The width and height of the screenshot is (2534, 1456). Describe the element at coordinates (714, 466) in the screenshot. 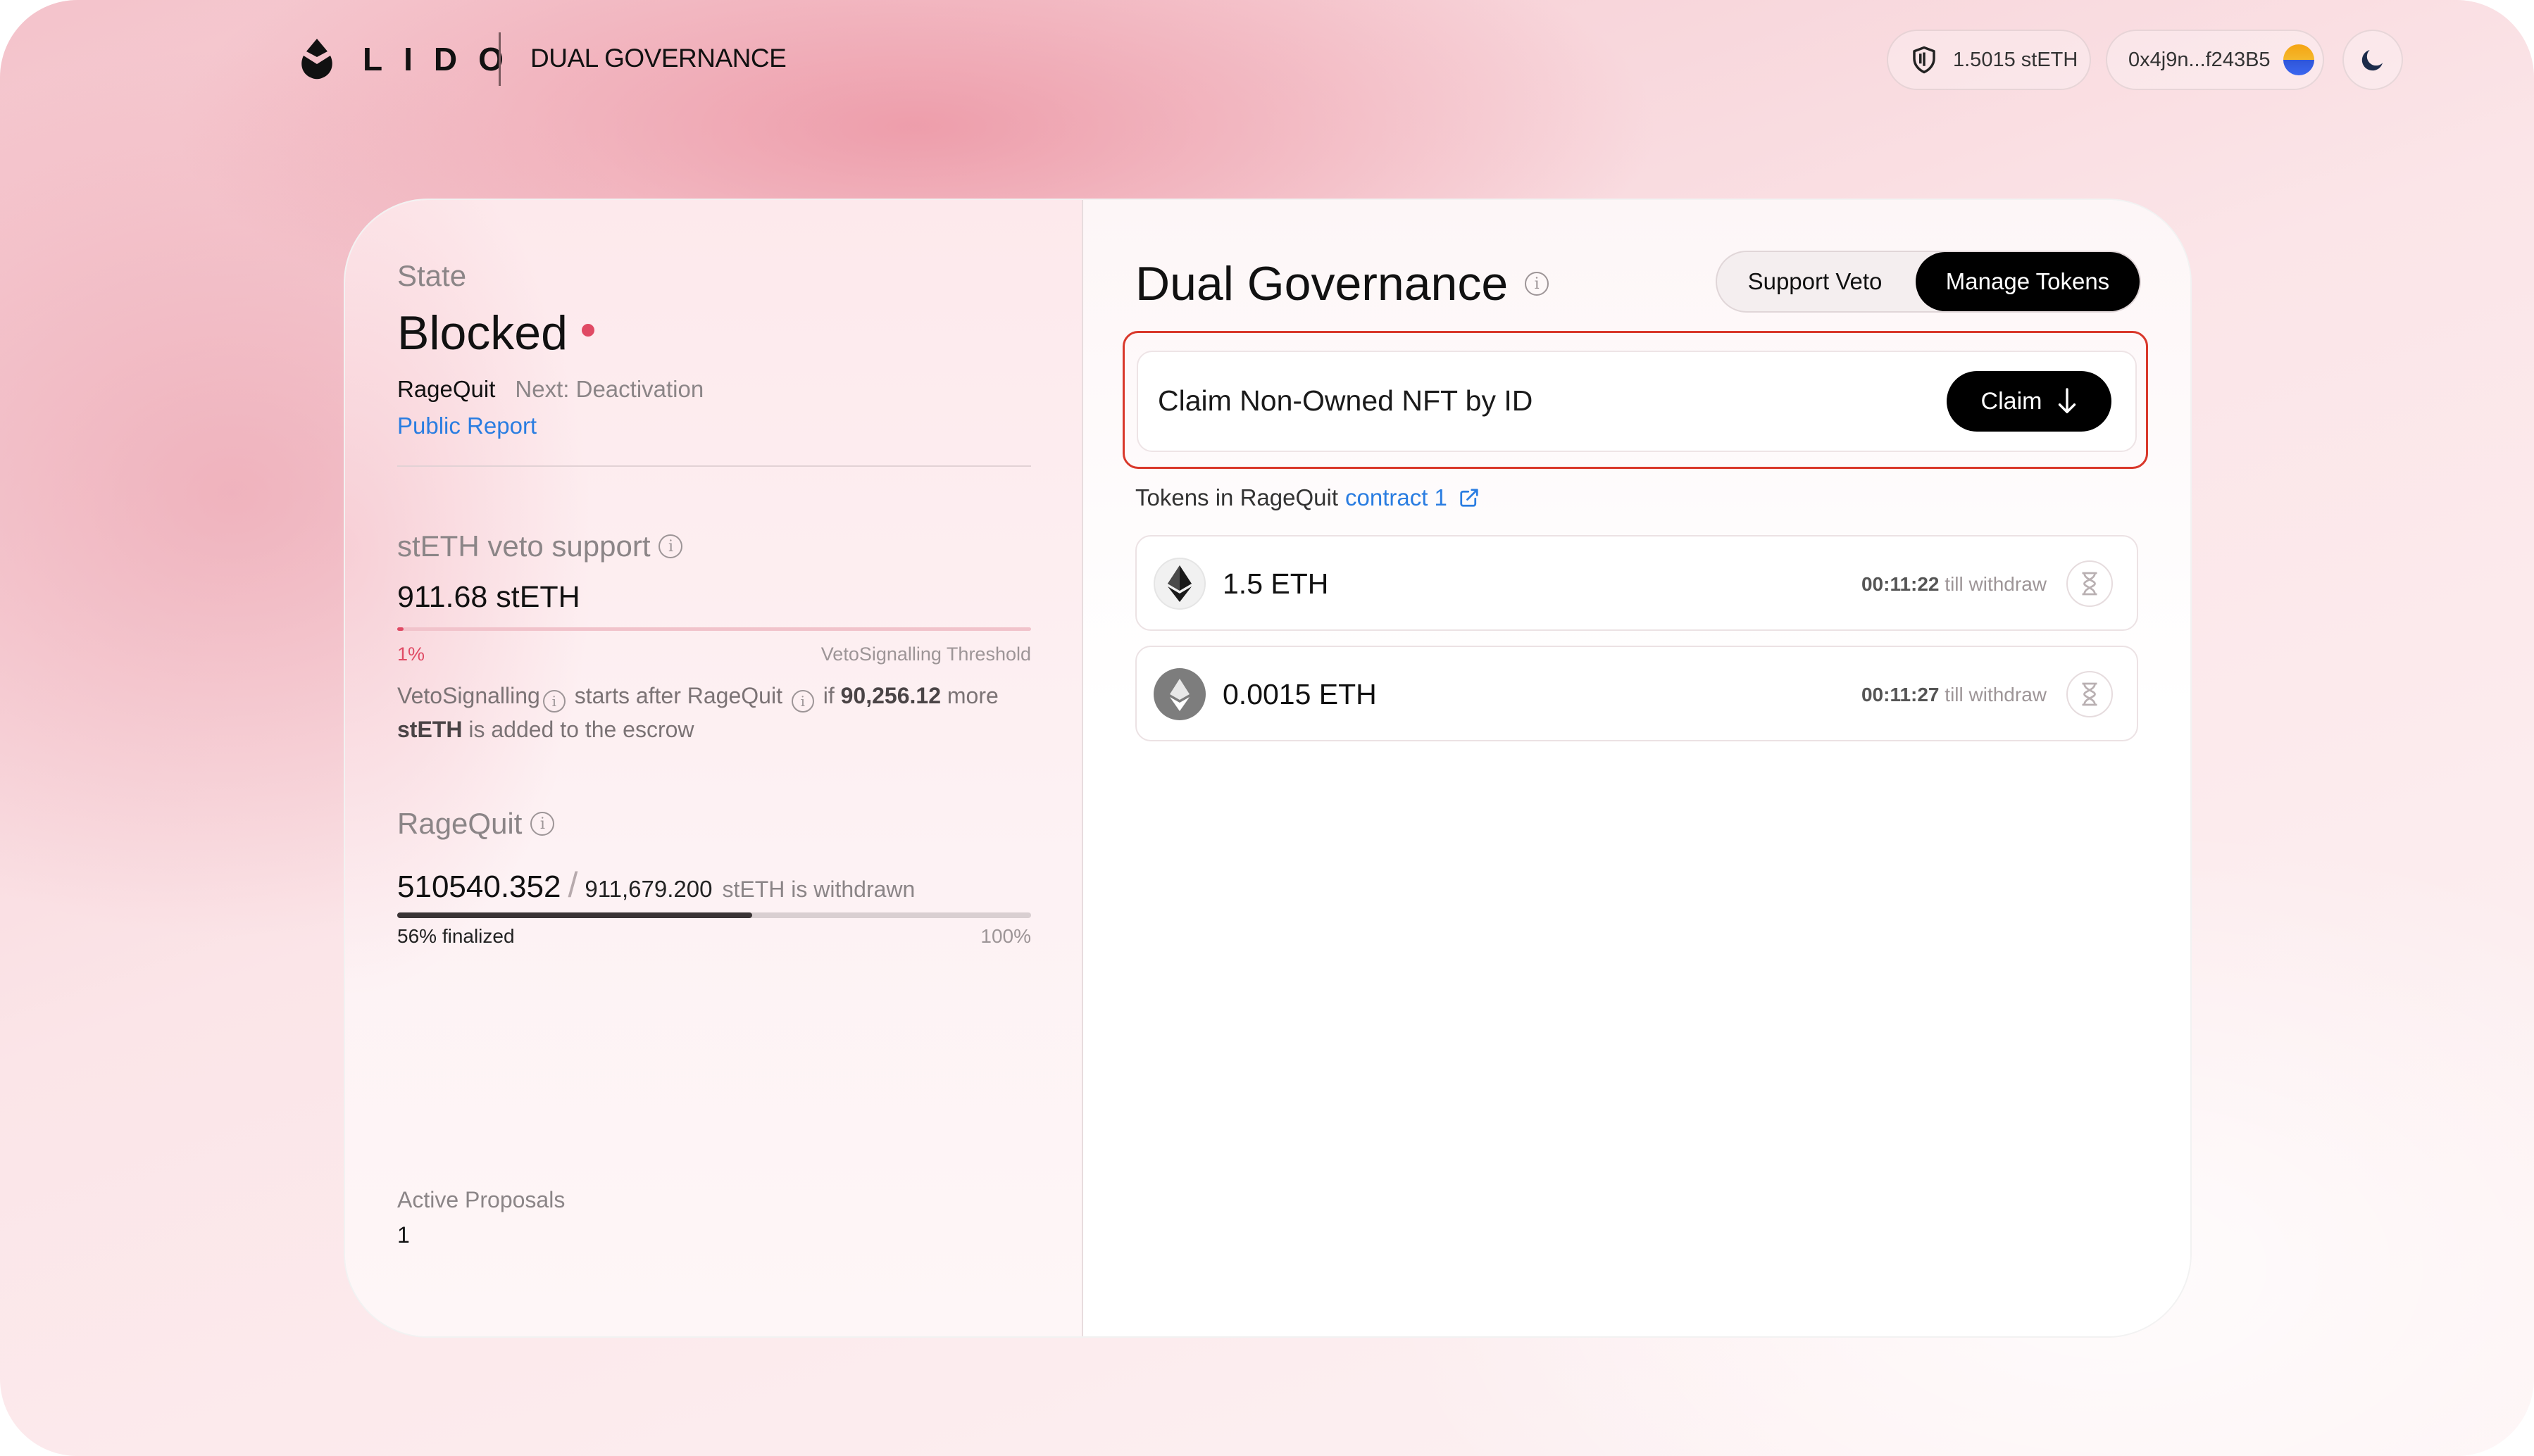

I see `section-divider` at that location.